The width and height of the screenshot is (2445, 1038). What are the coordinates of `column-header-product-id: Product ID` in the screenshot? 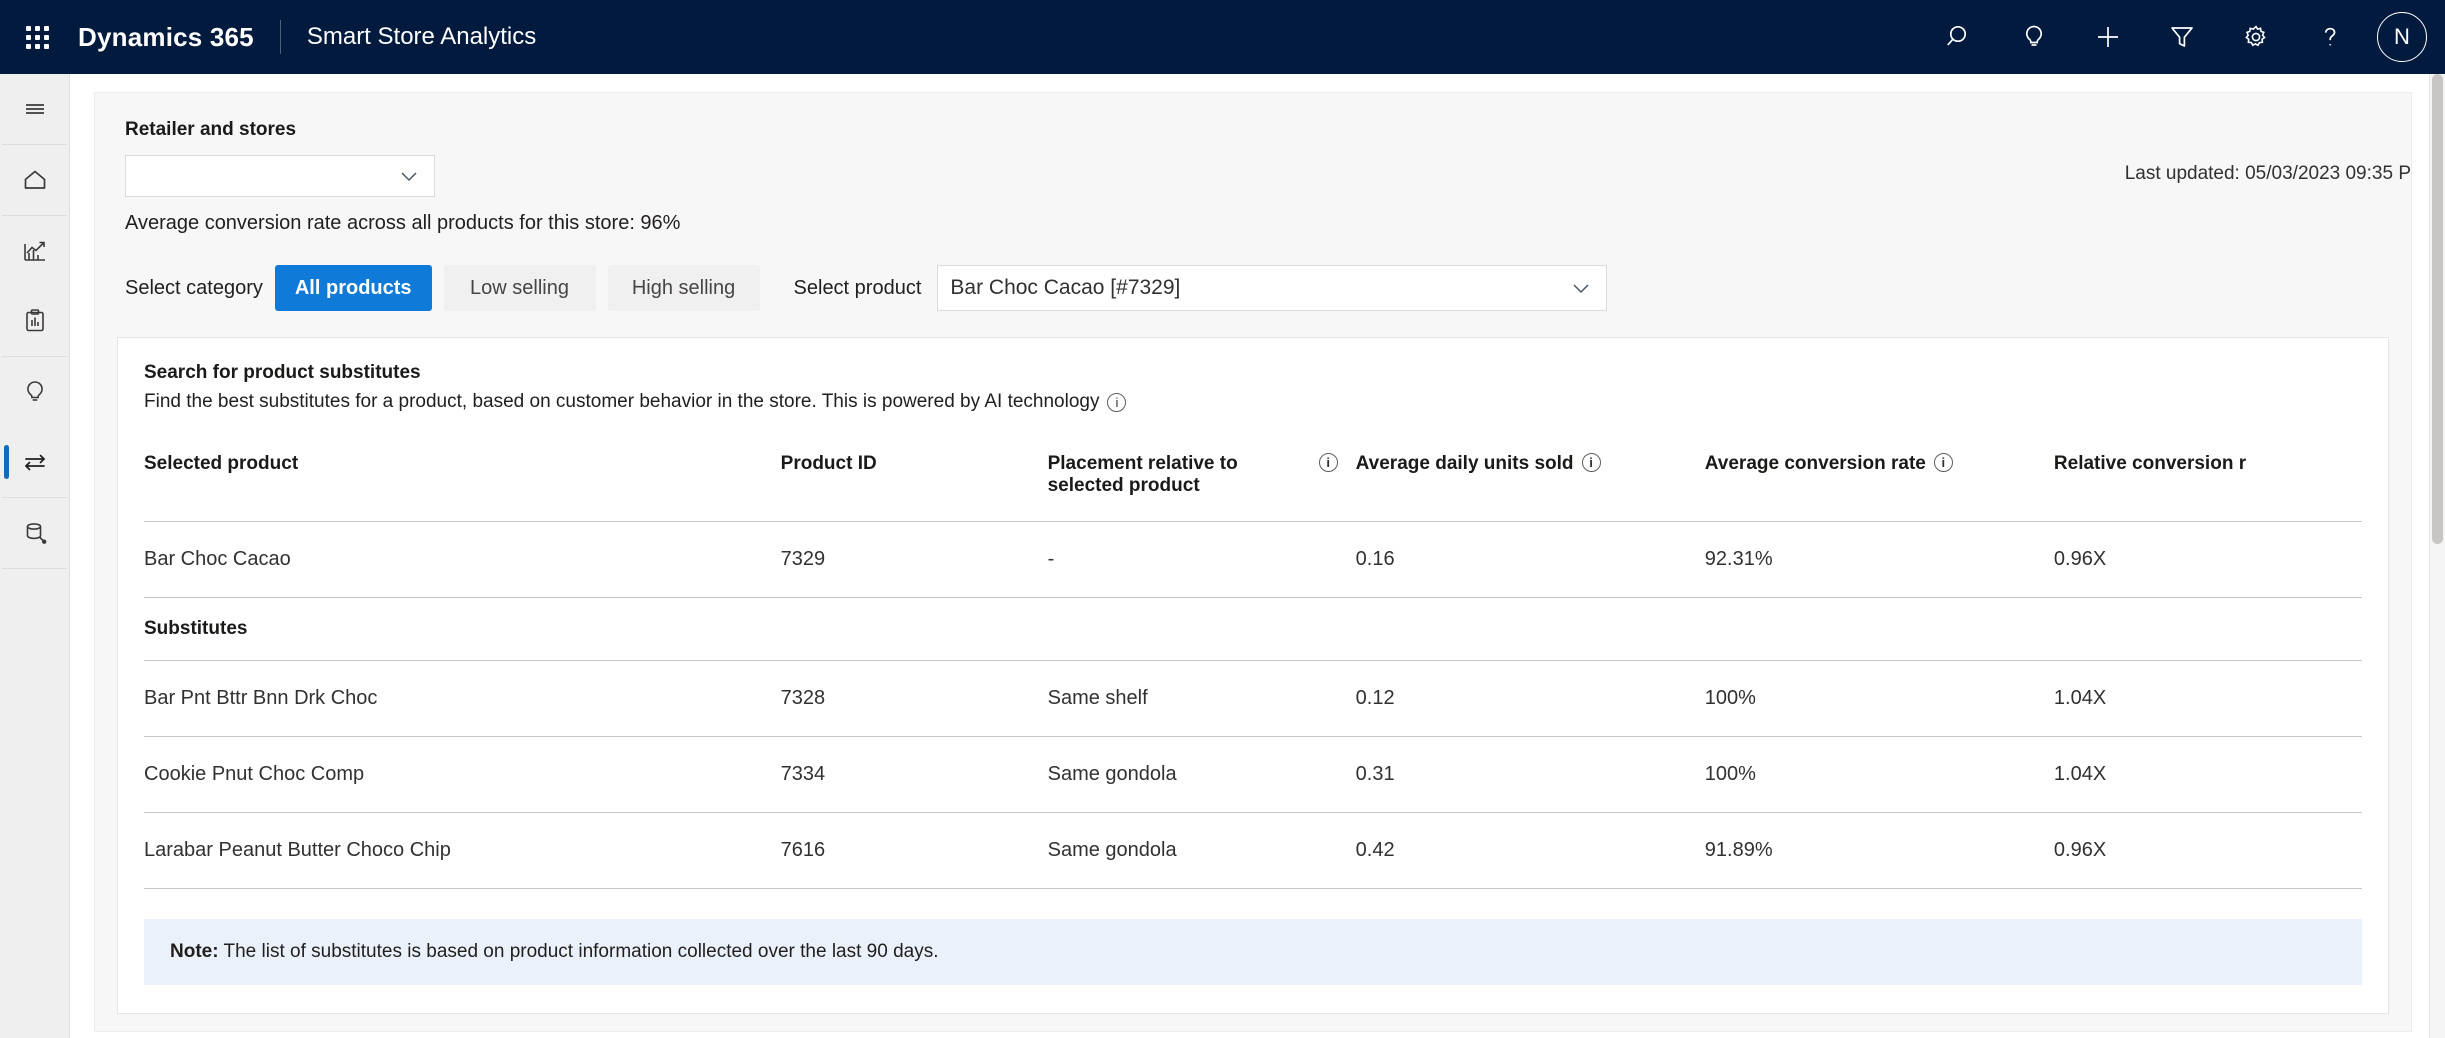 It's located at (914, 487).